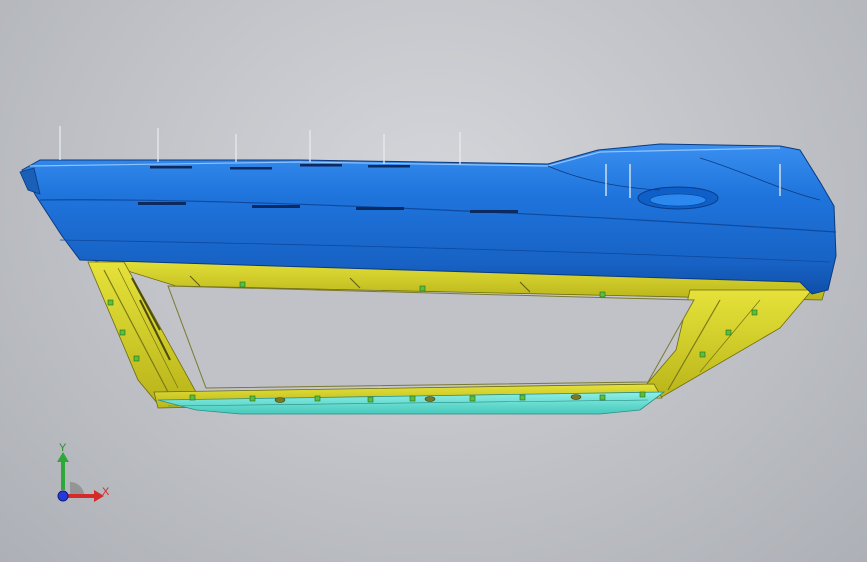 This screenshot has height=562, width=867. I want to click on z-axis-dot-icon, so click(63, 496).